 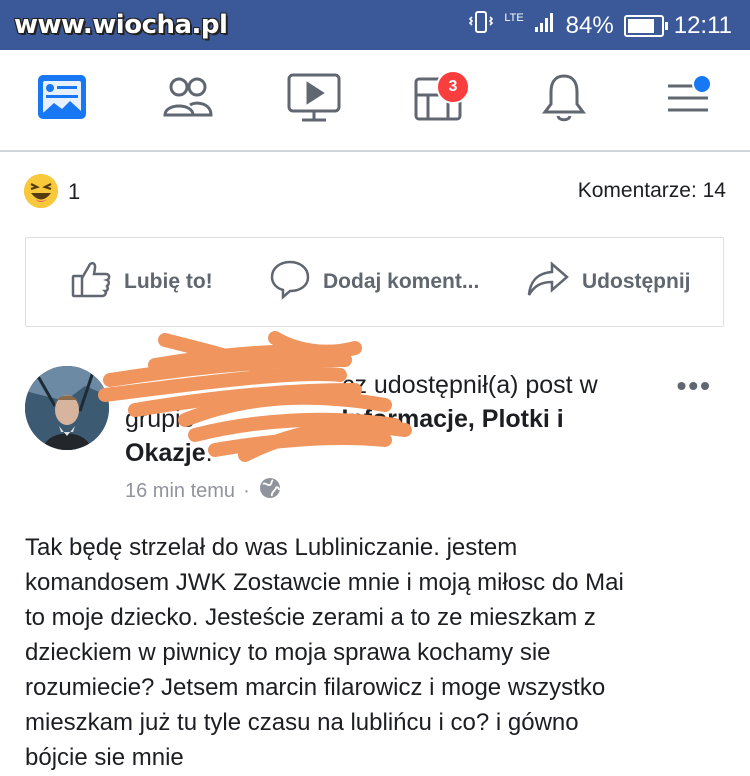 What do you see at coordinates (514, 17) in the screenshot?
I see `network-label: LTE` at bounding box center [514, 17].